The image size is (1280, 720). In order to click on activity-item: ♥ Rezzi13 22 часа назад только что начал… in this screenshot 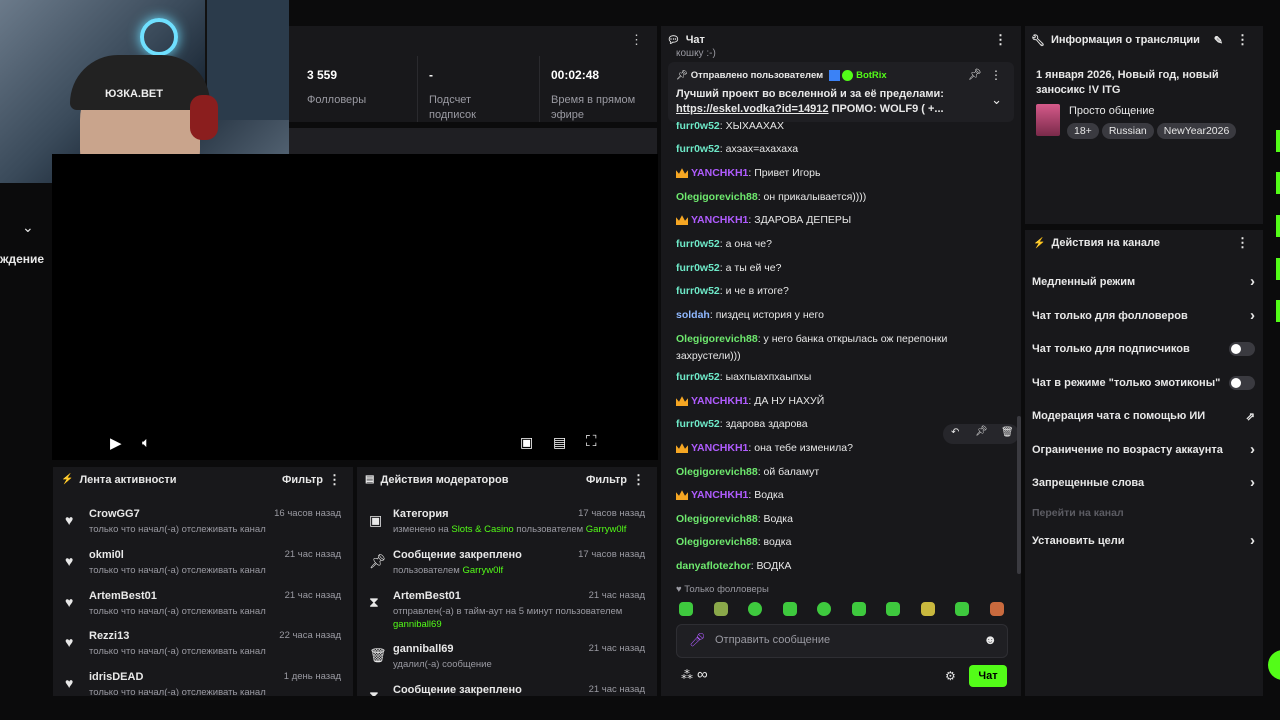, I will do `click(203, 646)`.